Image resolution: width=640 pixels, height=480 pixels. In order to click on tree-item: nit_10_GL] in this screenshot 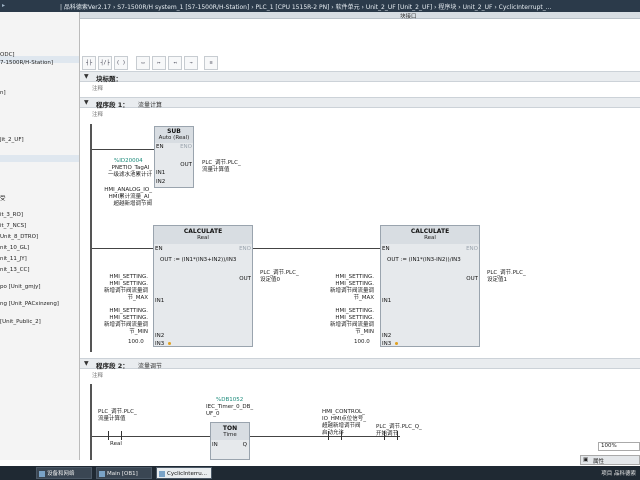, I will do `click(14, 248)`.